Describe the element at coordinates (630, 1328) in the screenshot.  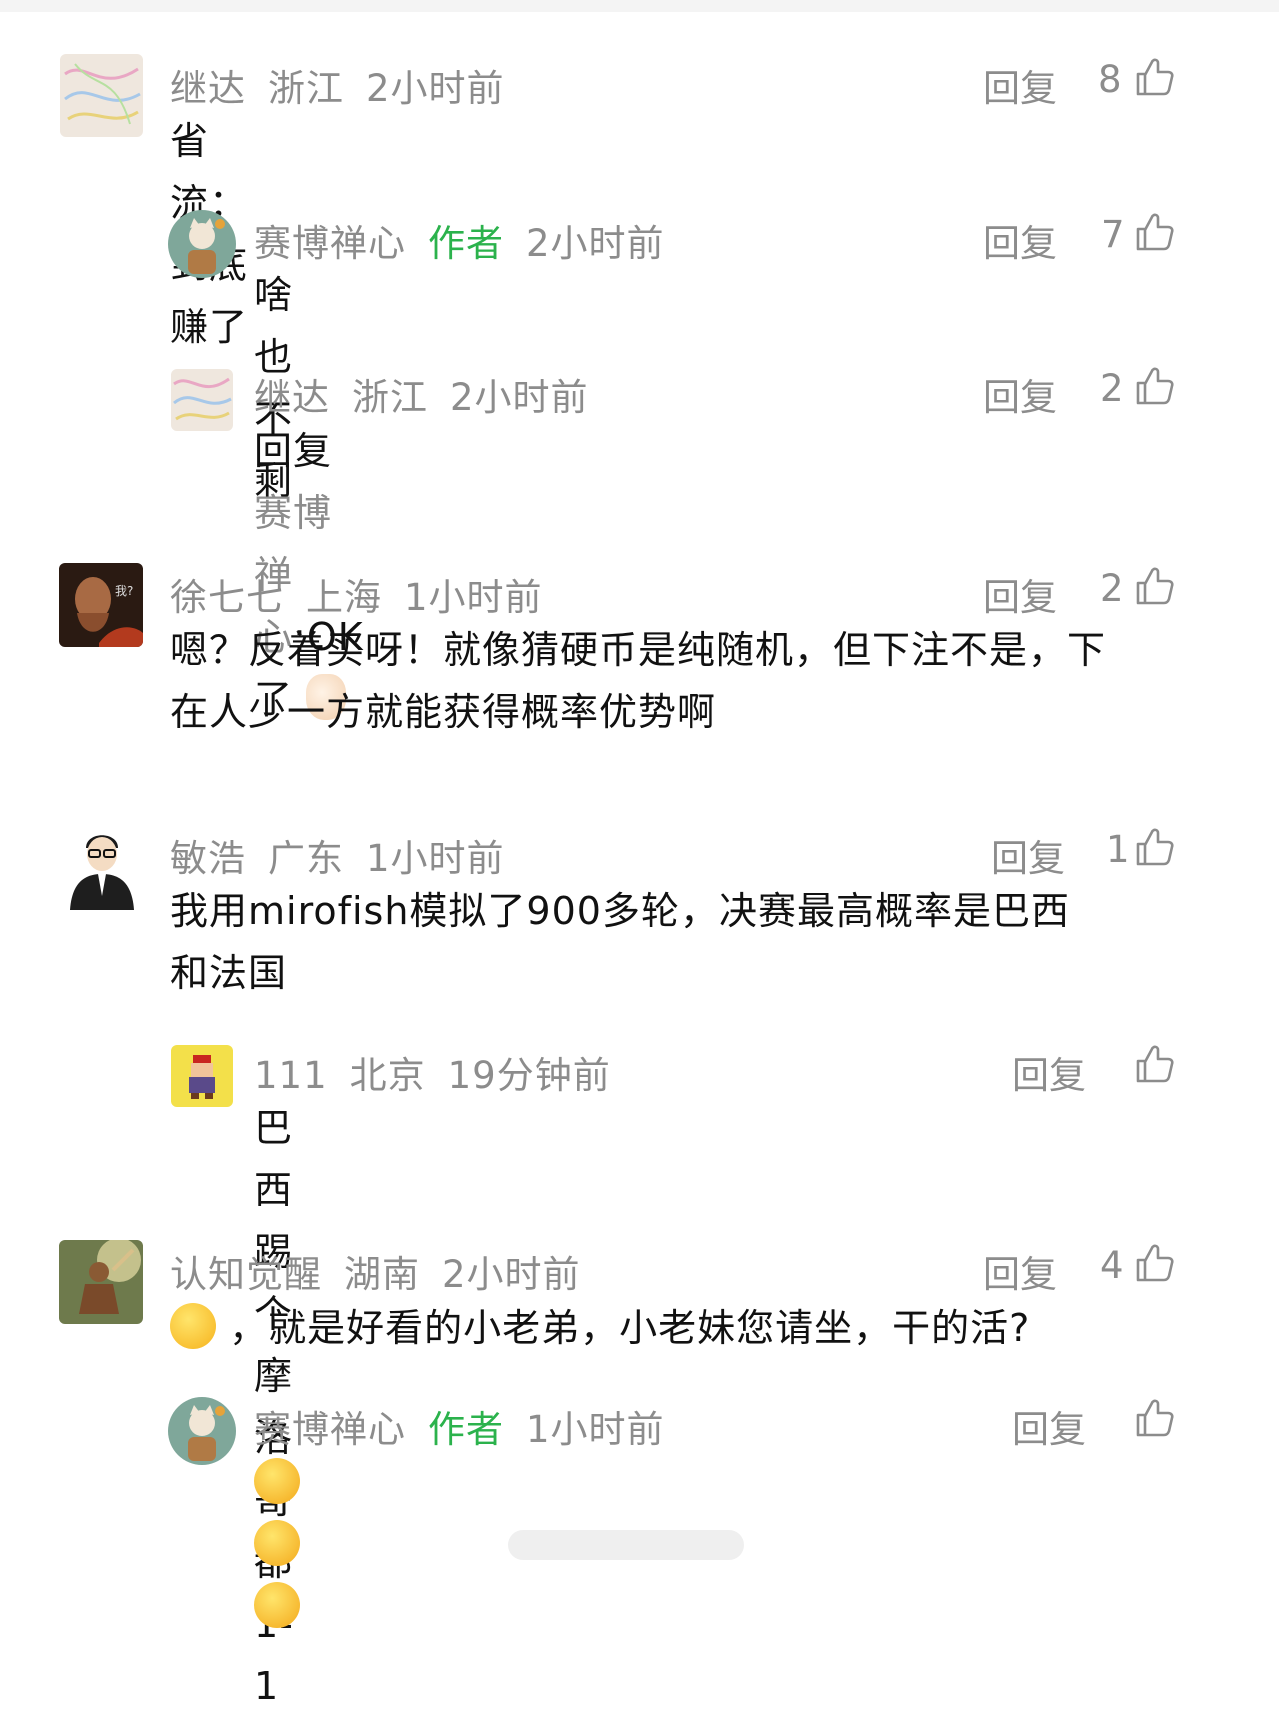
I see `comment-text-content: ，就是好看的小老弟，小老妹您请坐，干的活?` at that location.